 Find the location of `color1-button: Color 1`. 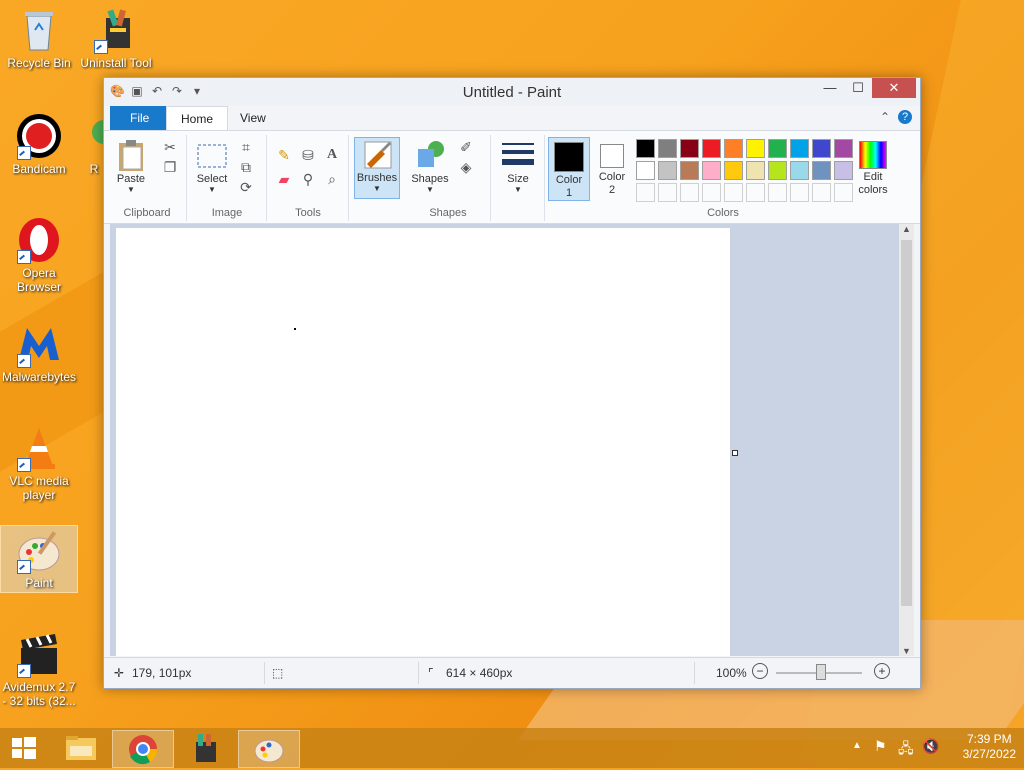

color1-button: Color 1 is located at coordinates (569, 169).